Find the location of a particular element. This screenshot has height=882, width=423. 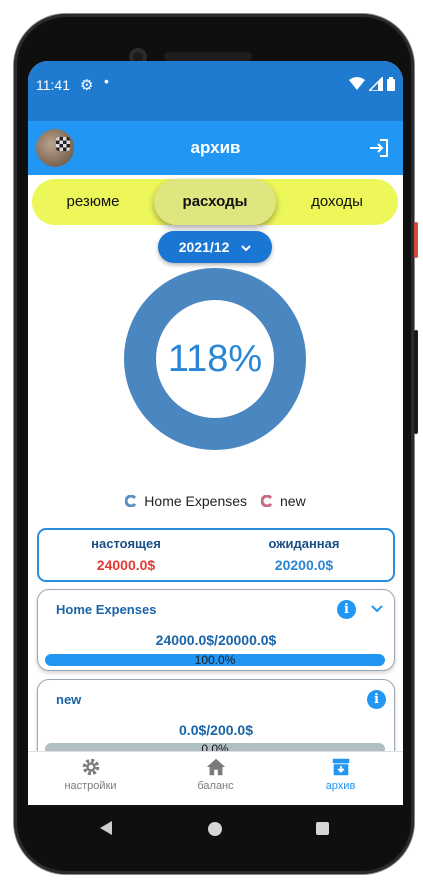

legend-label: new is located at coordinates (293, 501).